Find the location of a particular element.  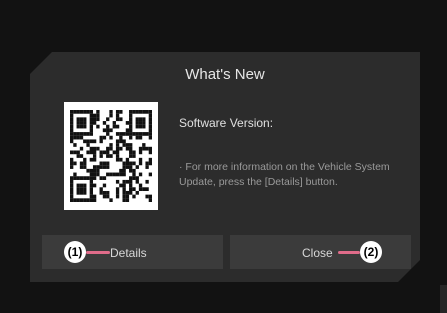

close-button: Close (2) is located at coordinates (320, 252).